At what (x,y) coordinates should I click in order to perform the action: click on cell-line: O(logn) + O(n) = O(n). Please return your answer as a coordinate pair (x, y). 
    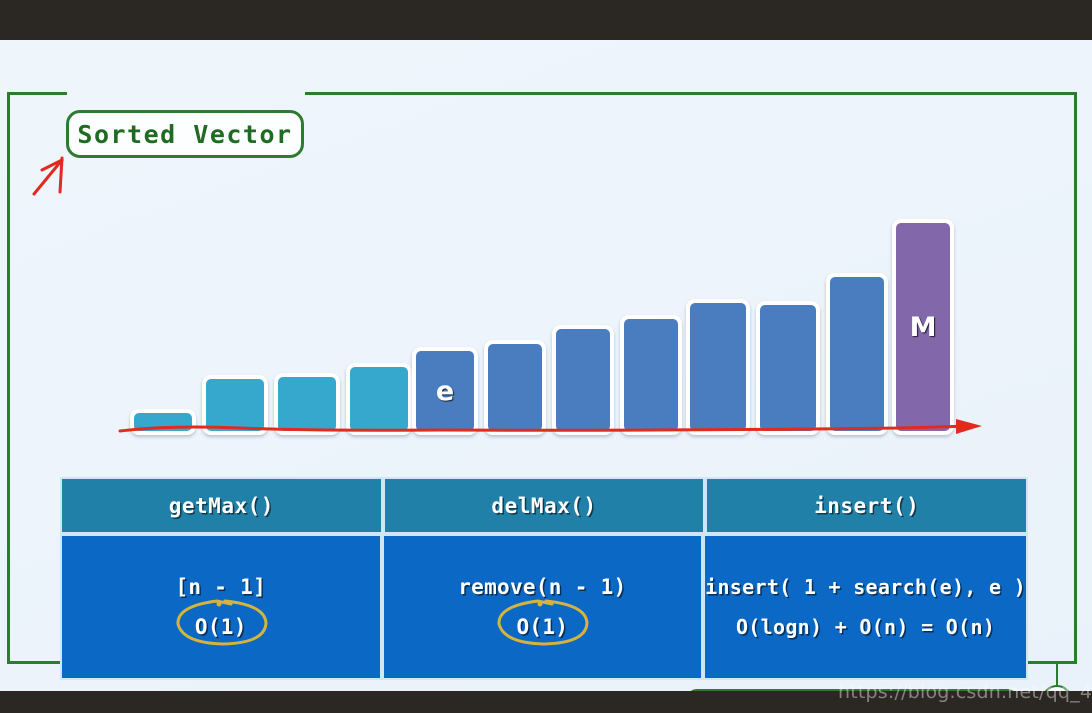
    Looking at the image, I should click on (865, 627).